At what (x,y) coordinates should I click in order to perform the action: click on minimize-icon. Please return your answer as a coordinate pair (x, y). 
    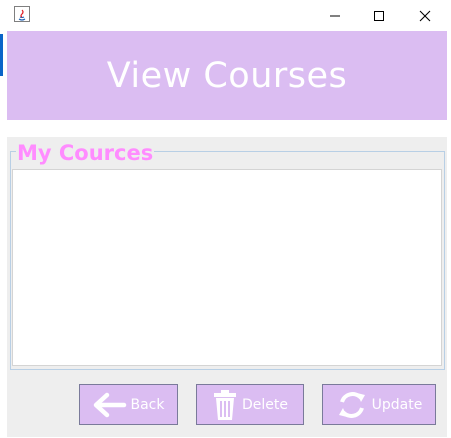
    Looking at the image, I should click on (335, 15).